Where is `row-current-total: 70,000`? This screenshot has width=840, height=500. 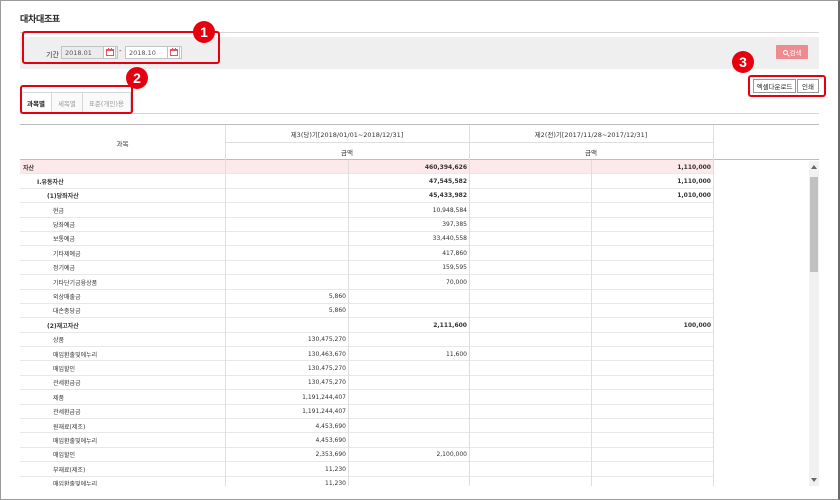 row-current-total: 70,000 is located at coordinates (456, 282).